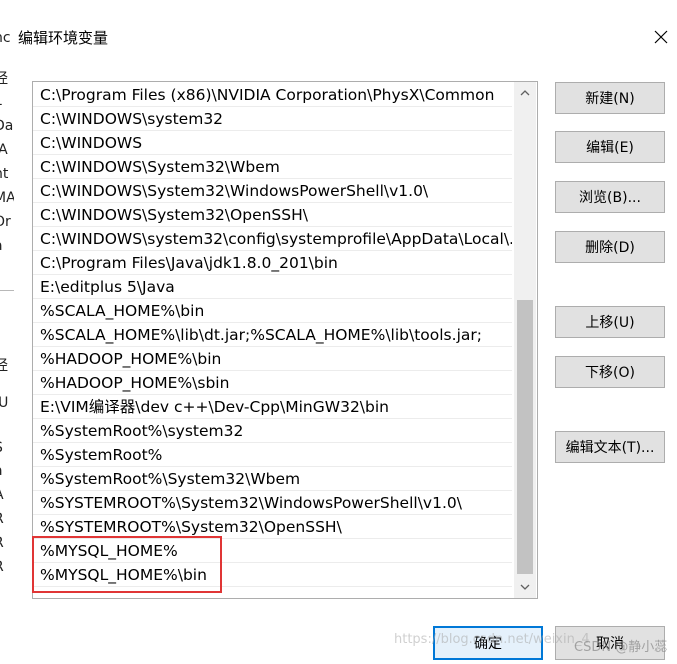 The width and height of the screenshot is (677, 664). I want to click on cancel-button: 取消, so click(610, 643).